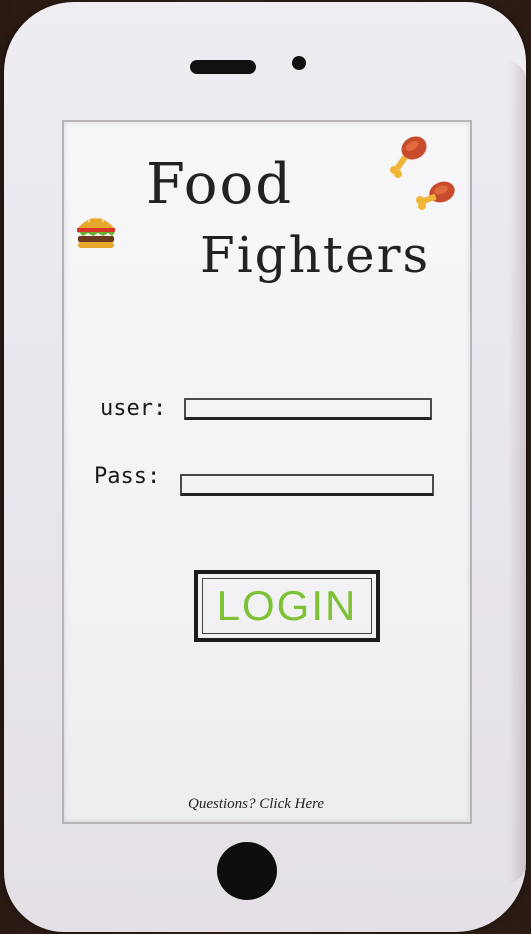 This screenshot has width=531, height=934. What do you see at coordinates (223, 67) in the screenshot?
I see `phone-speaker` at bounding box center [223, 67].